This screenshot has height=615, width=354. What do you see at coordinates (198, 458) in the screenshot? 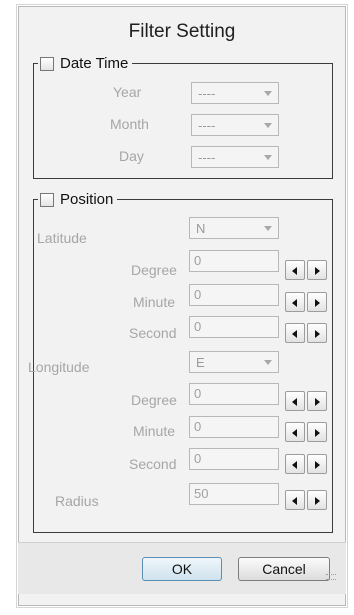
I see `longitude-second-value: 0` at bounding box center [198, 458].